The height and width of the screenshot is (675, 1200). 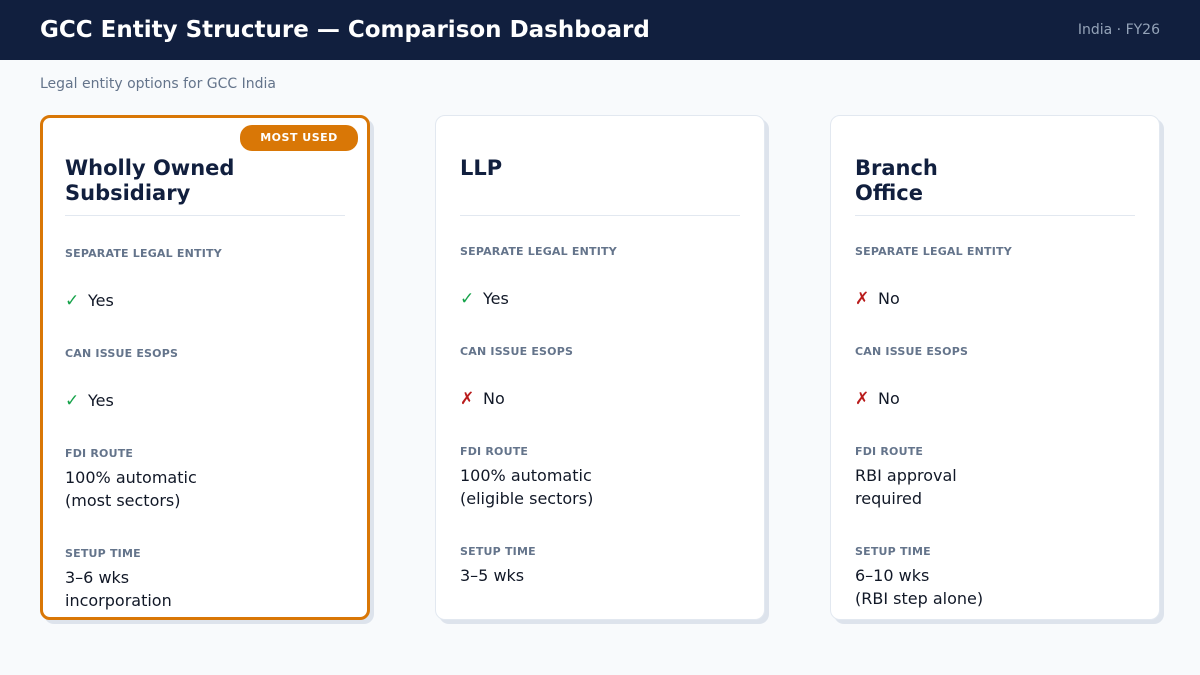 What do you see at coordinates (1000, 577) in the screenshot?
I see `field-setup-time: SETUP TIME 6–10 wks (RBI step alone)` at bounding box center [1000, 577].